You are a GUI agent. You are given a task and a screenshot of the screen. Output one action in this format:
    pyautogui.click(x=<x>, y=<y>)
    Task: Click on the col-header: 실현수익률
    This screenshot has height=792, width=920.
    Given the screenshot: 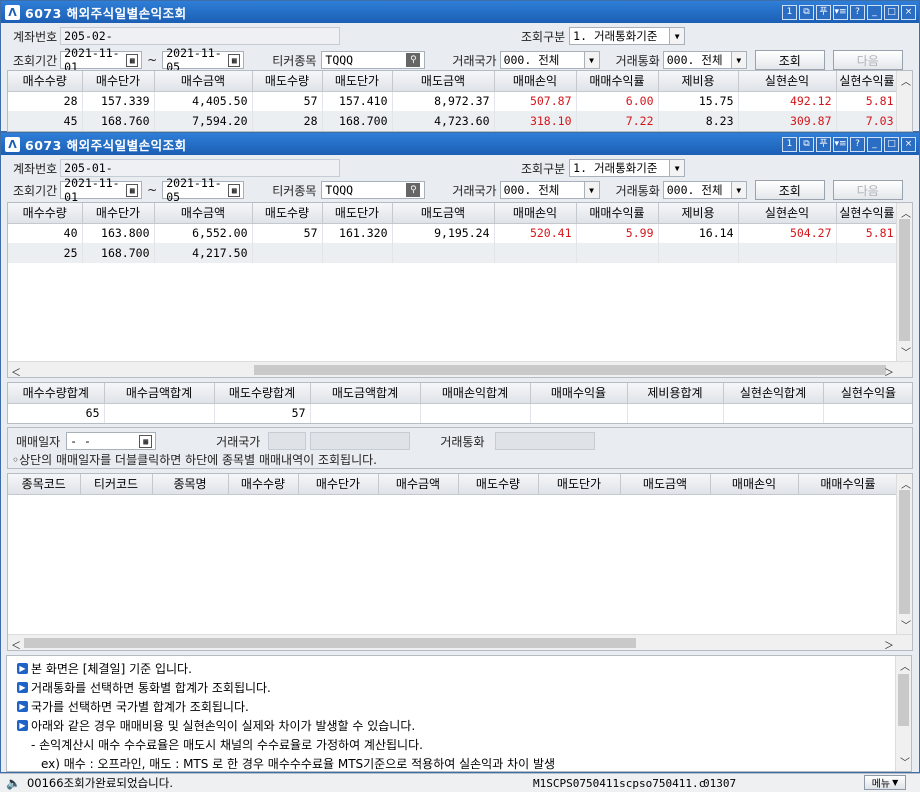 What is the action you would take?
    pyautogui.click(x=867, y=213)
    